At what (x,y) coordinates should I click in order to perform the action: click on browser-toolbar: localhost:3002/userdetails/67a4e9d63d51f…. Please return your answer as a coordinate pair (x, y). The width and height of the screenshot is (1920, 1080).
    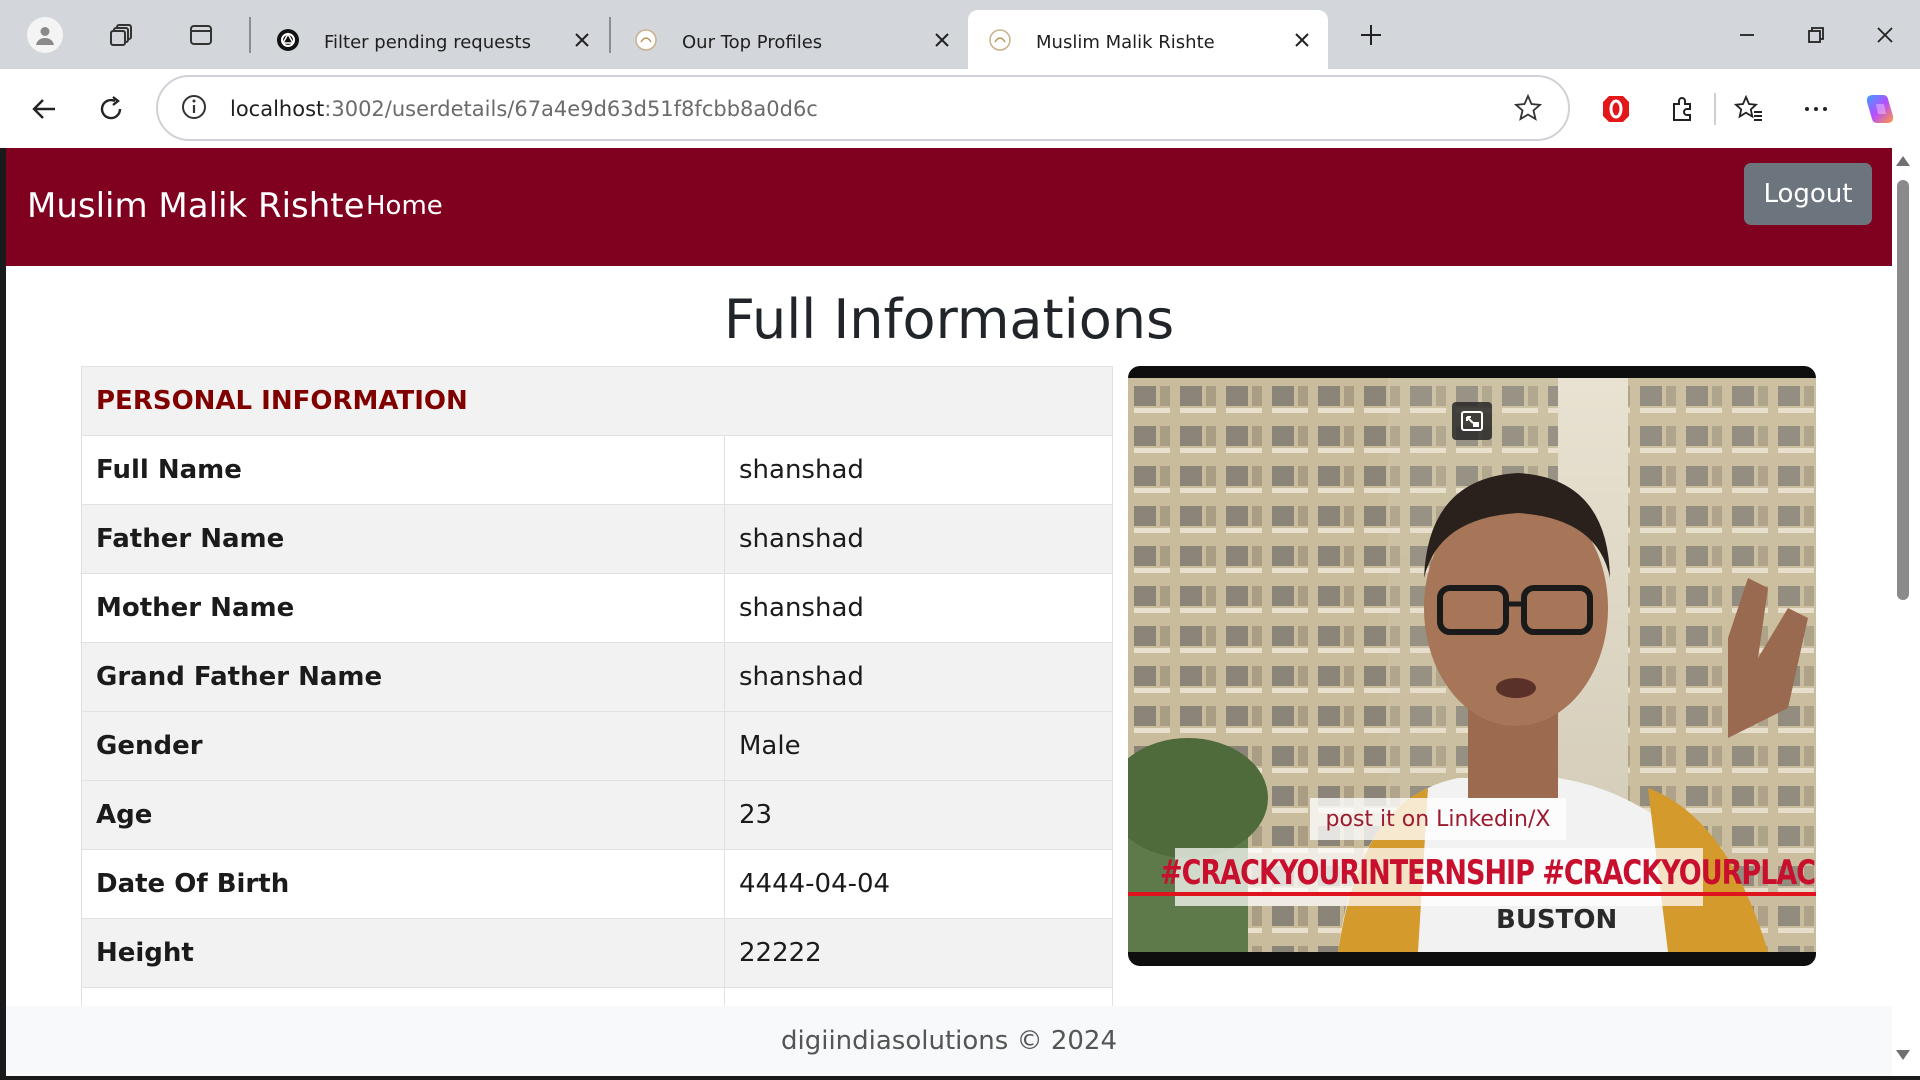
    Looking at the image, I should click on (960, 108).